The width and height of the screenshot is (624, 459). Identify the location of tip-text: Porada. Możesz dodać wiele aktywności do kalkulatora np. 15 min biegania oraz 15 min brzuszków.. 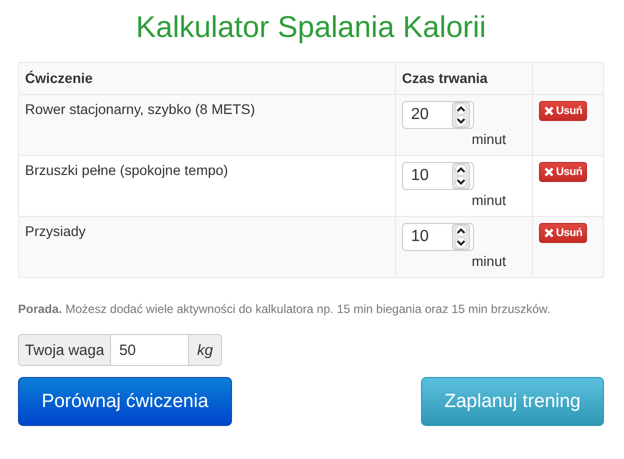
(285, 309).